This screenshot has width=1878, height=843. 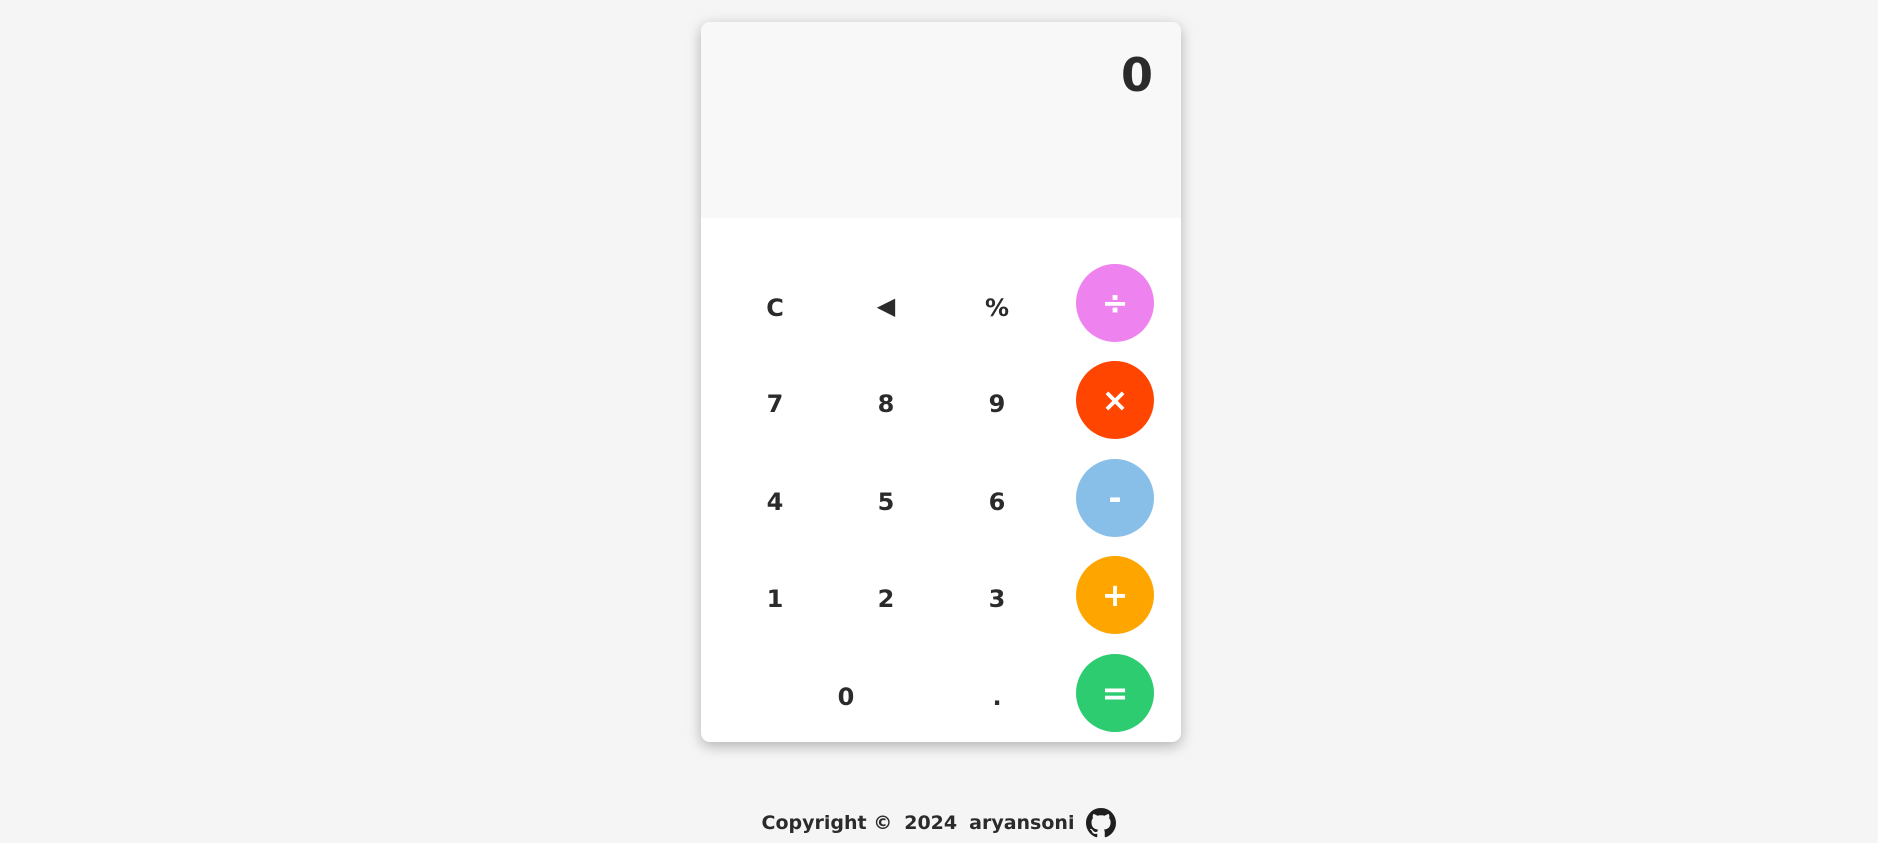 I want to click on author-name: aryansoni, so click(x=1022, y=823).